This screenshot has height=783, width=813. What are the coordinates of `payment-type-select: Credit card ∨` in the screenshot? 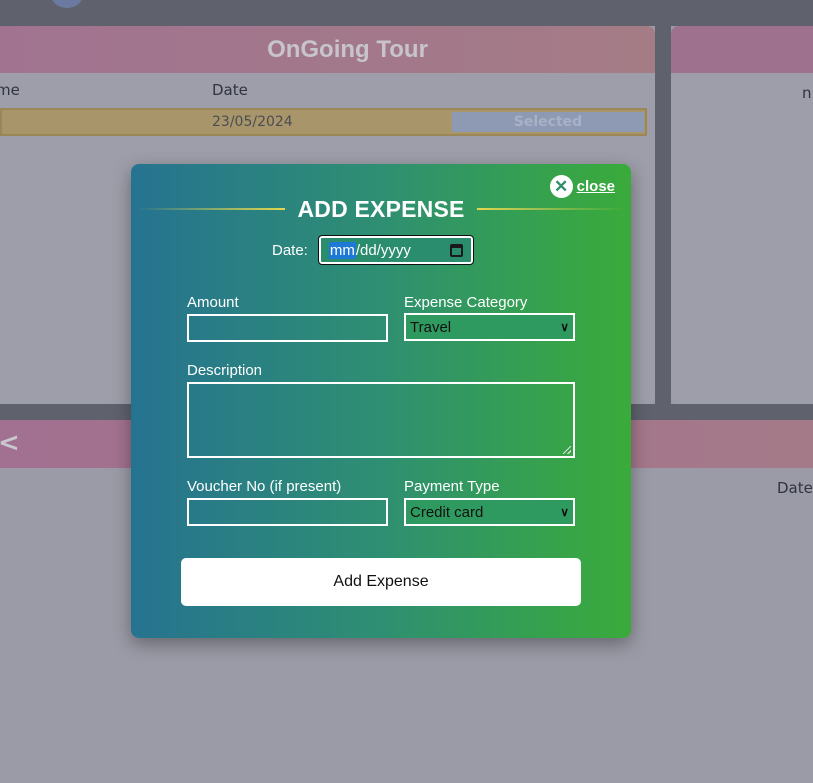 It's located at (489, 512).